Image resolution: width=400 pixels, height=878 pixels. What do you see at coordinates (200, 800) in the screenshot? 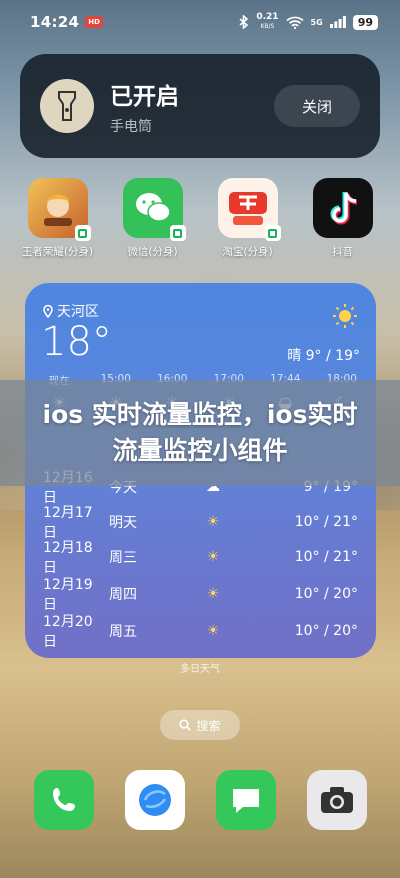
I see `dock` at bounding box center [200, 800].